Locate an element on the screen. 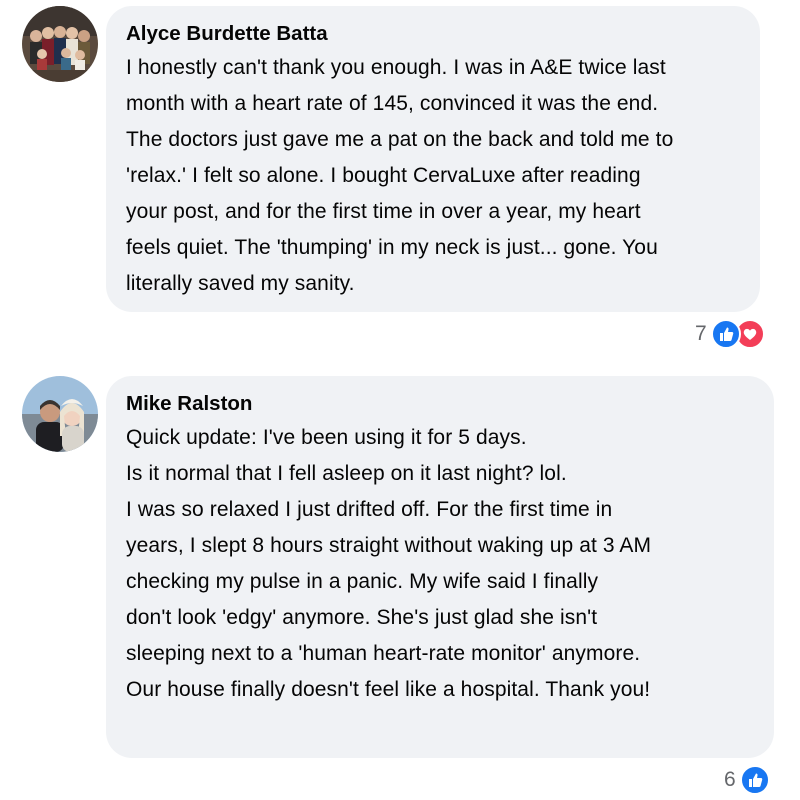 This screenshot has width=800, height=800. comment-author: Mike Ralston is located at coordinates (440, 404).